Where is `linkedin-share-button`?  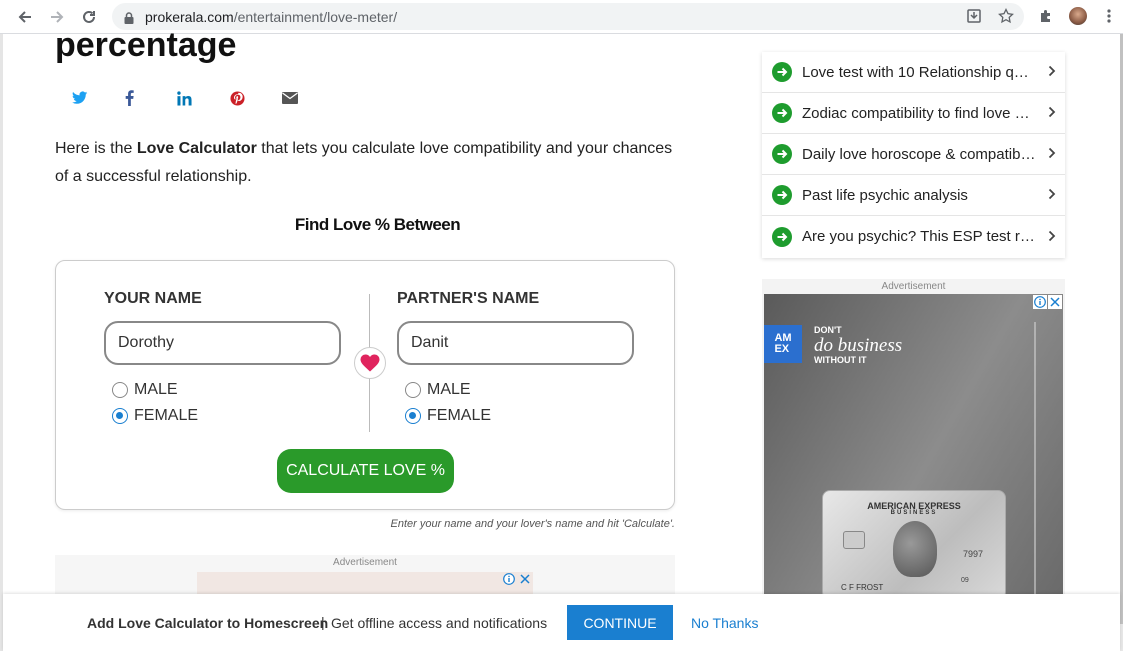
linkedin-share-button is located at coordinates (203, 98).